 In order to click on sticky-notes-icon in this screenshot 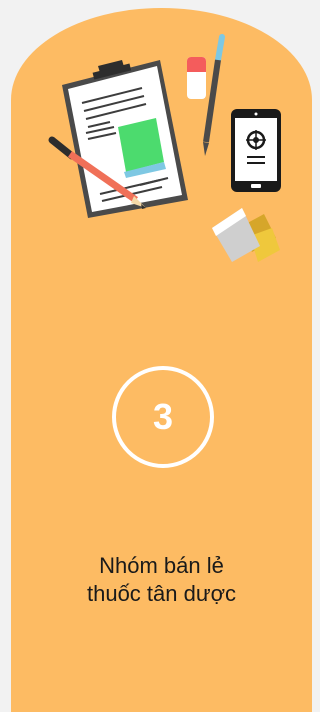, I will do `click(246, 235)`.